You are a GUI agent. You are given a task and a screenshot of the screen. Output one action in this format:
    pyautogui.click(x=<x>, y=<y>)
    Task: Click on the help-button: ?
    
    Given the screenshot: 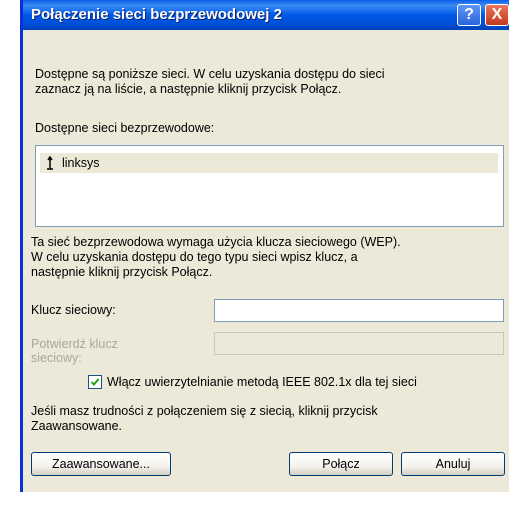 What is the action you would take?
    pyautogui.click(x=469, y=15)
    